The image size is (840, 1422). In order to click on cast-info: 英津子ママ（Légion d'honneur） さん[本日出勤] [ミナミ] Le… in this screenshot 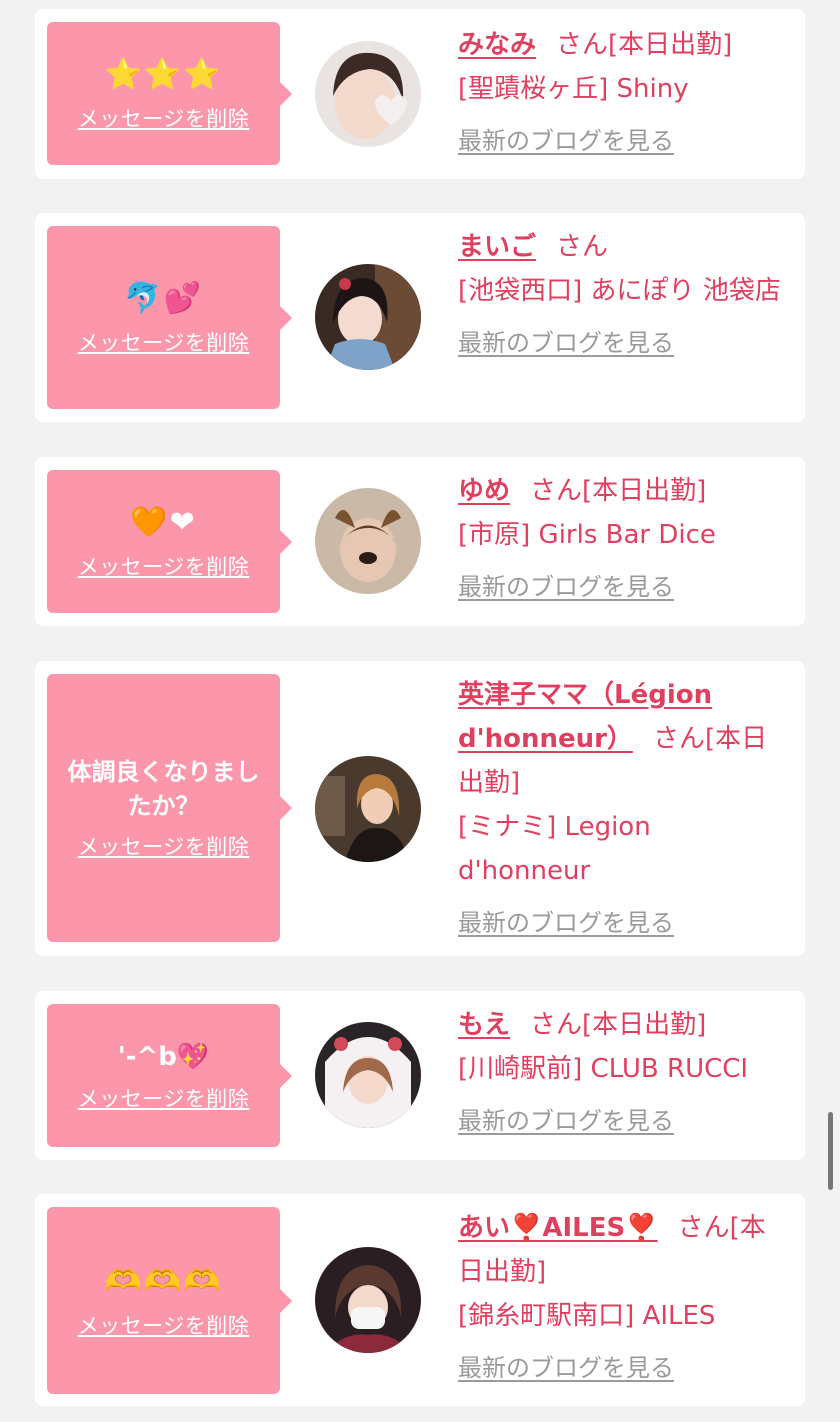, I will do `click(624, 809)`.